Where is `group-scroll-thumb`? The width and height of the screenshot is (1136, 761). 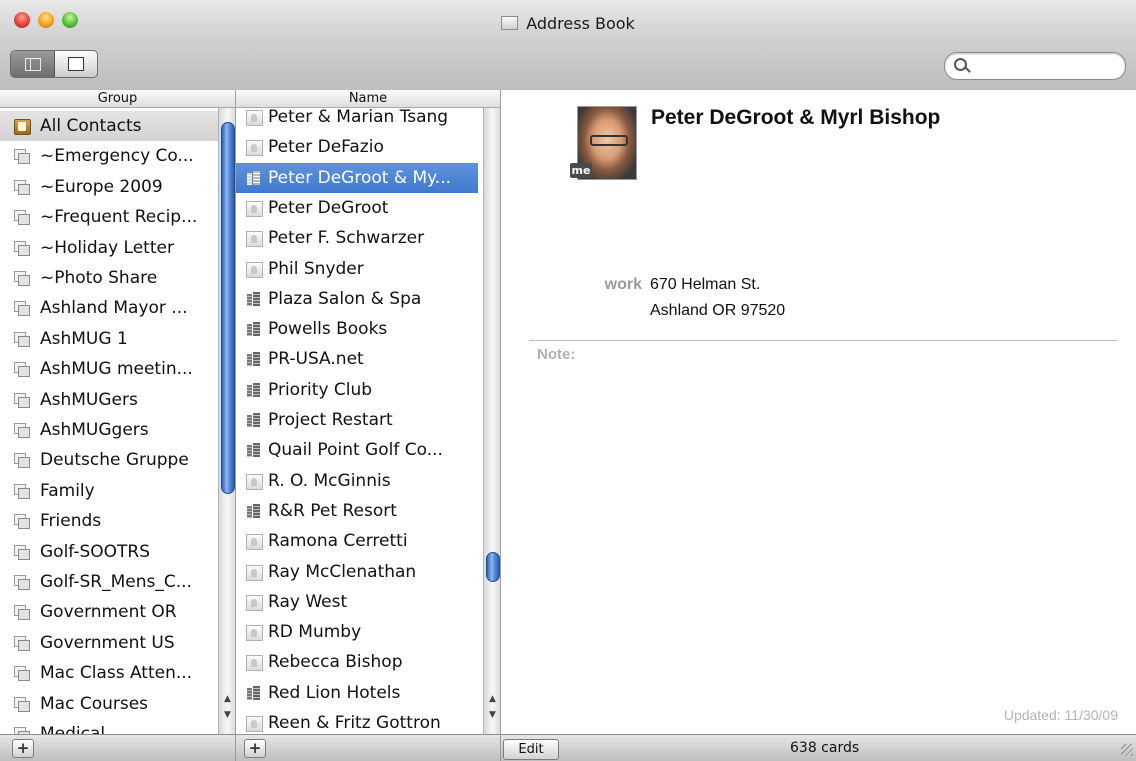
group-scroll-thumb is located at coordinates (228, 308).